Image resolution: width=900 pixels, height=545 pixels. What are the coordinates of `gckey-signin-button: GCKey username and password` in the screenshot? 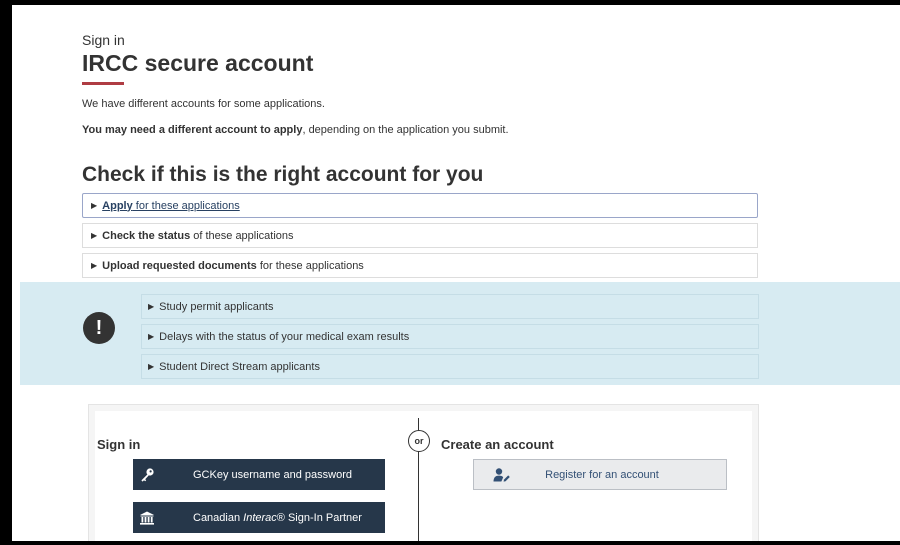 It's located at (259, 474).